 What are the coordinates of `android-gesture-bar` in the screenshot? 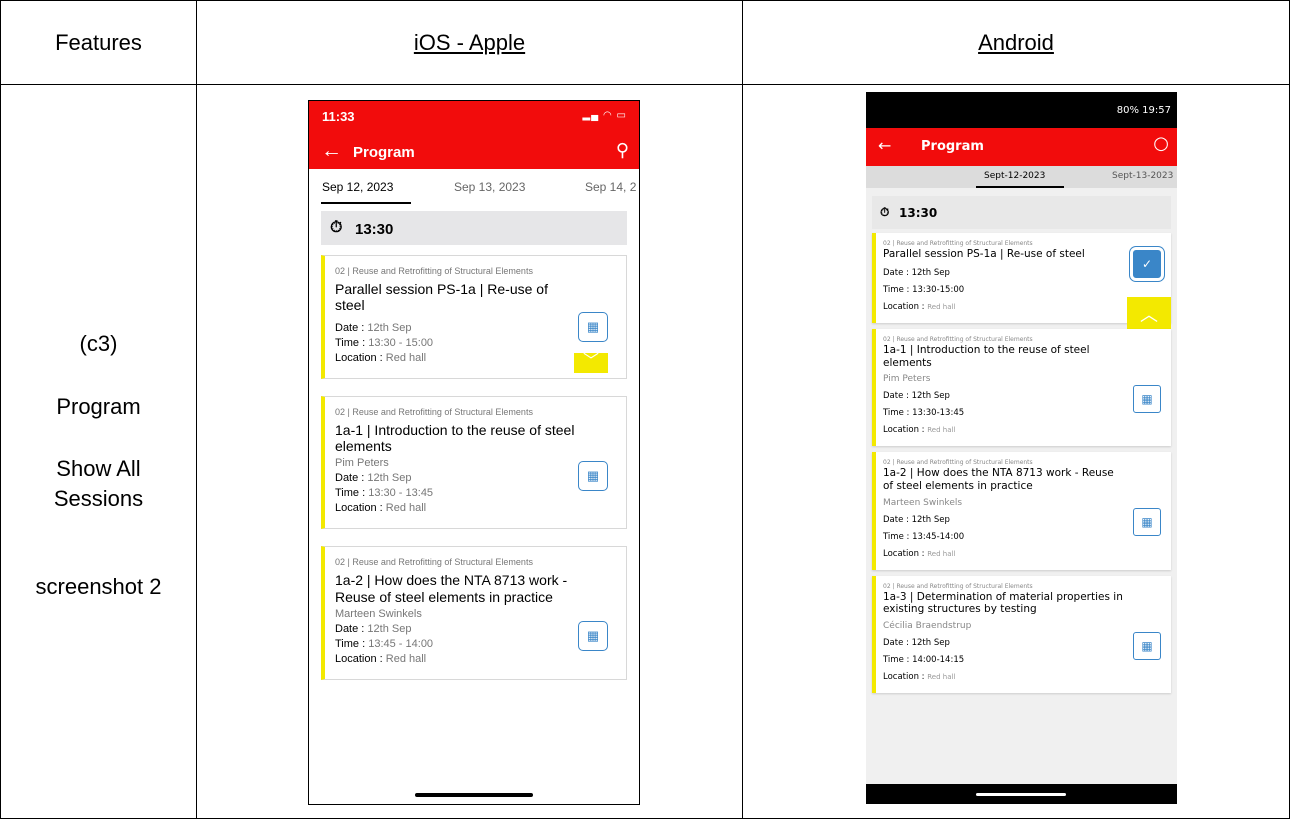 It's located at (1021, 794).